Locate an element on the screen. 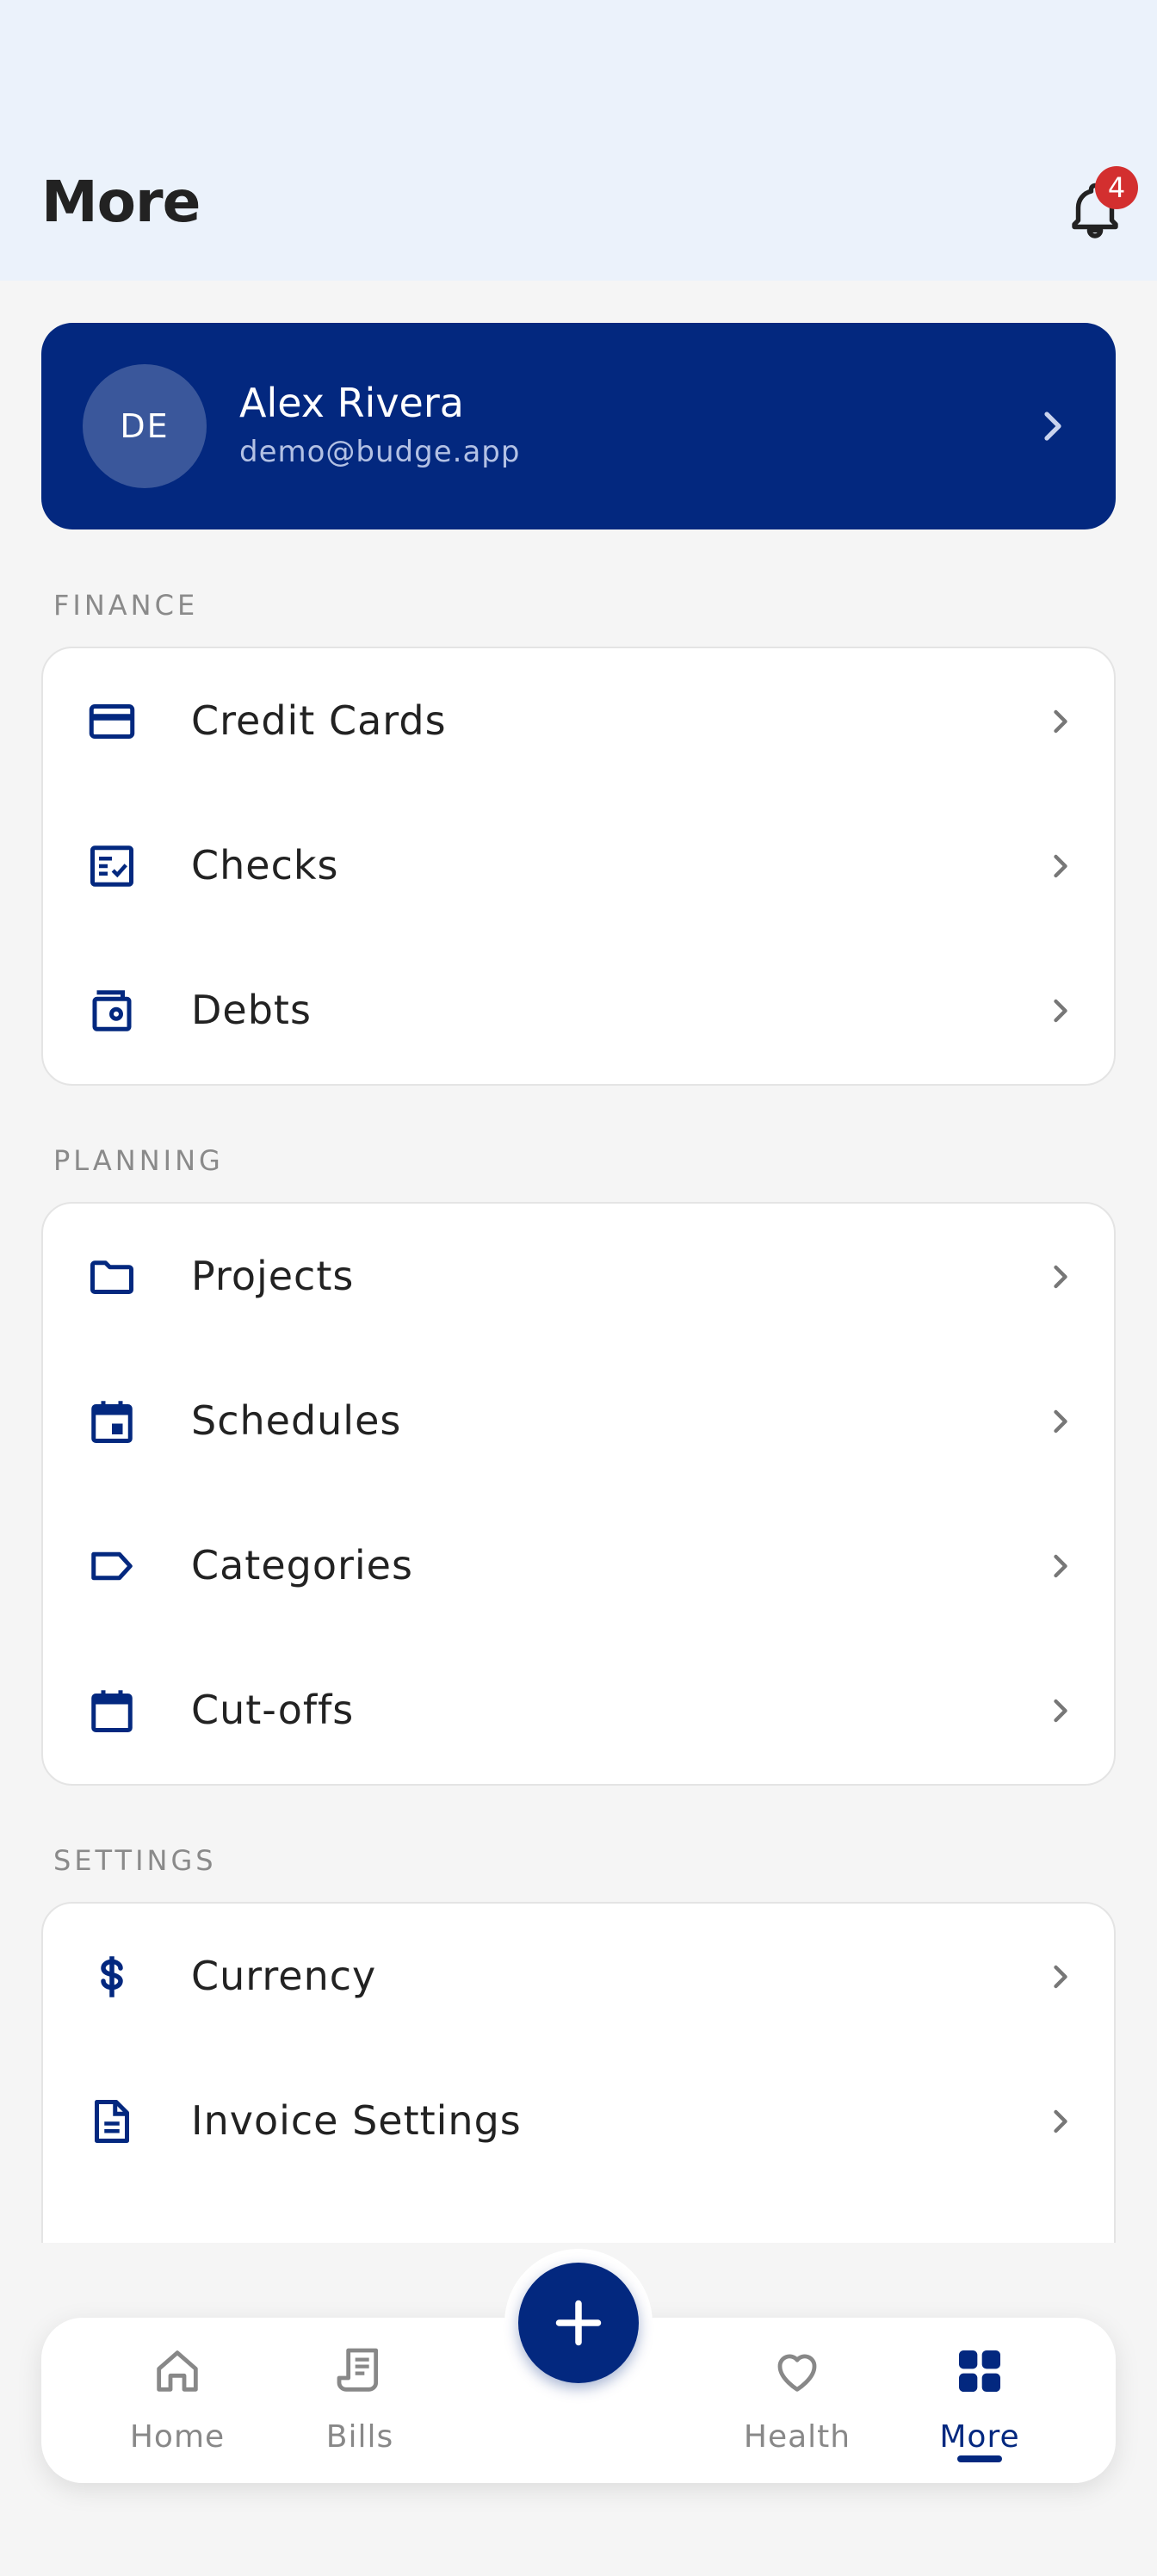 The height and width of the screenshot is (2576, 1157). menu-item-label: Projects is located at coordinates (273, 1276).